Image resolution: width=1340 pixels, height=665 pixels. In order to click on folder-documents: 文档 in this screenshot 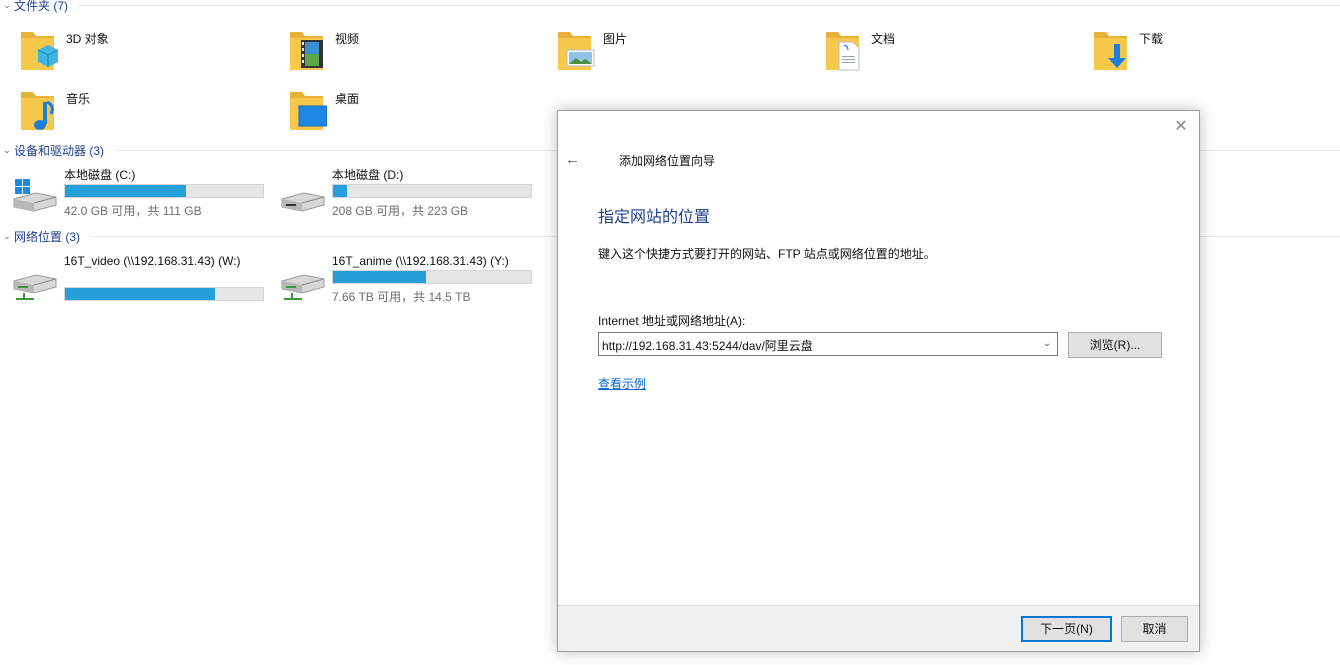, I will do `click(953, 54)`.